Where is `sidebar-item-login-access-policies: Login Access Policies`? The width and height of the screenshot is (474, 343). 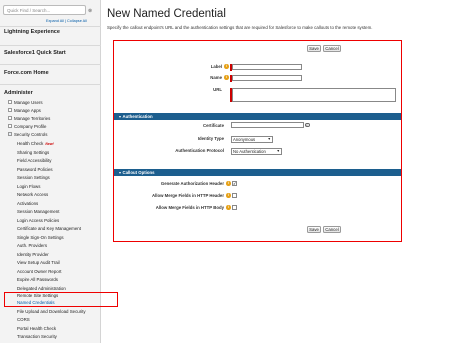
sidebar-item-login-access-policies: Login Access Policies is located at coordinates (38, 220).